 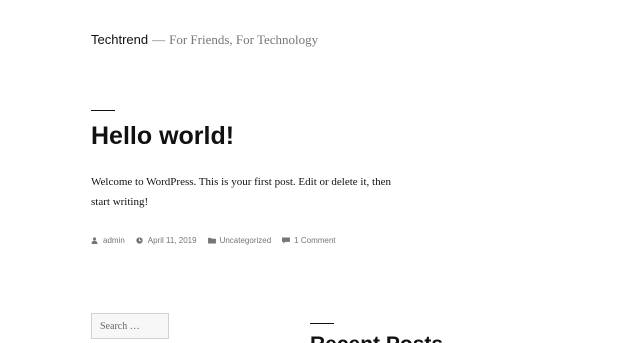 What do you see at coordinates (139, 240) in the screenshot?
I see `clock-icon` at bounding box center [139, 240].